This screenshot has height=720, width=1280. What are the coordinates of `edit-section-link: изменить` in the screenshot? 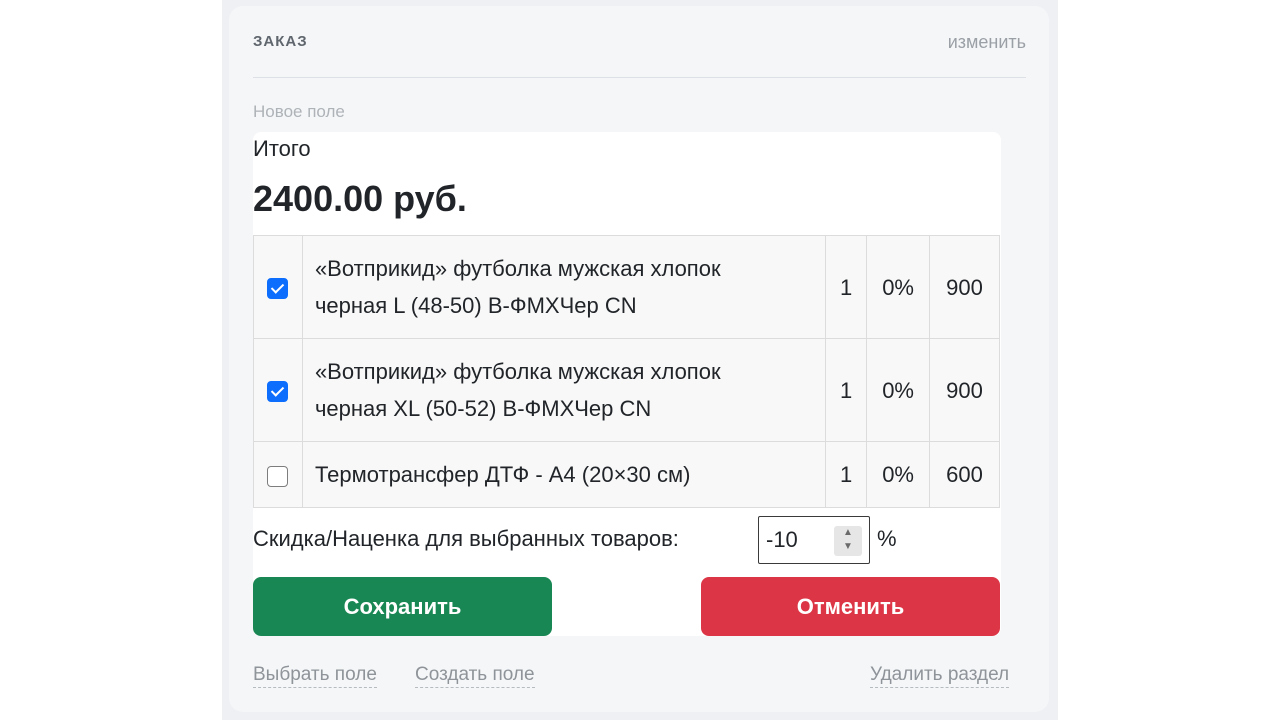 It's located at (987, 42).